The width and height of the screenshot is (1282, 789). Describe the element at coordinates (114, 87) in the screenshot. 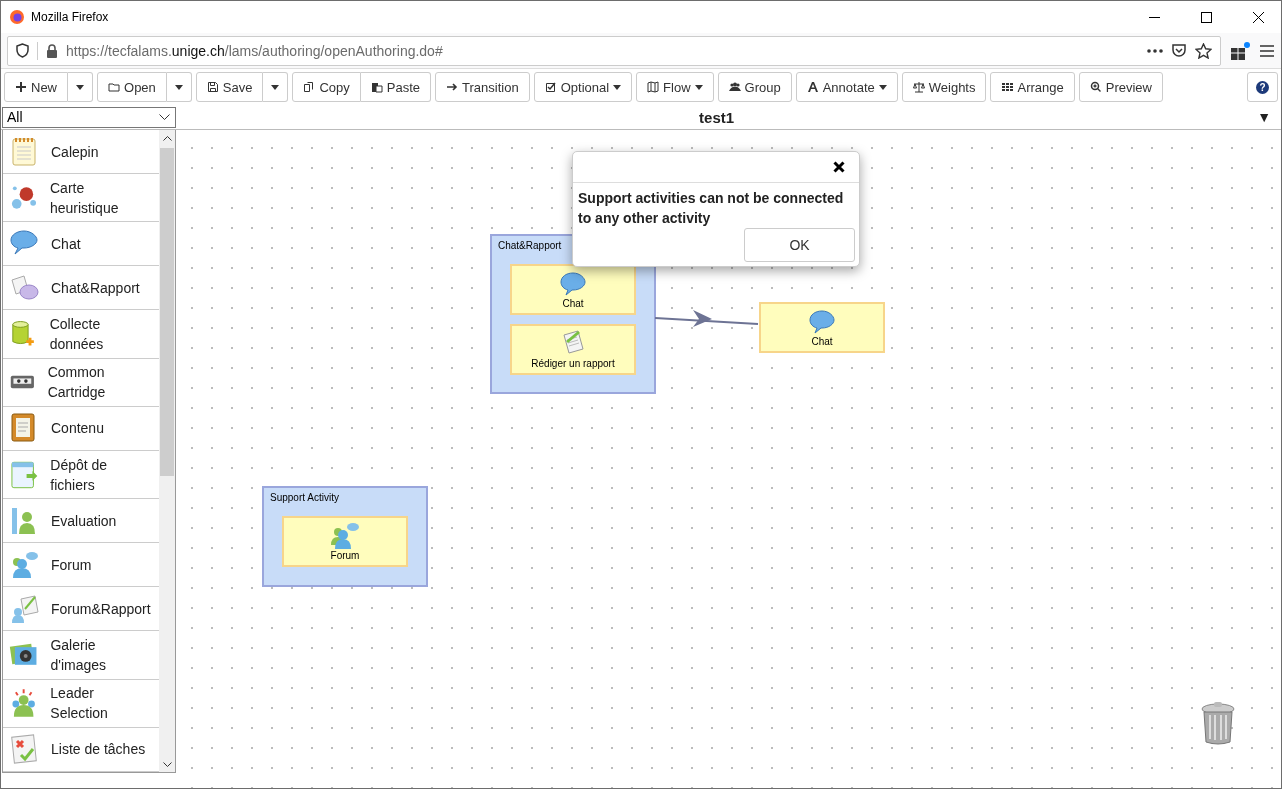

I see `folder-icon` at that location.